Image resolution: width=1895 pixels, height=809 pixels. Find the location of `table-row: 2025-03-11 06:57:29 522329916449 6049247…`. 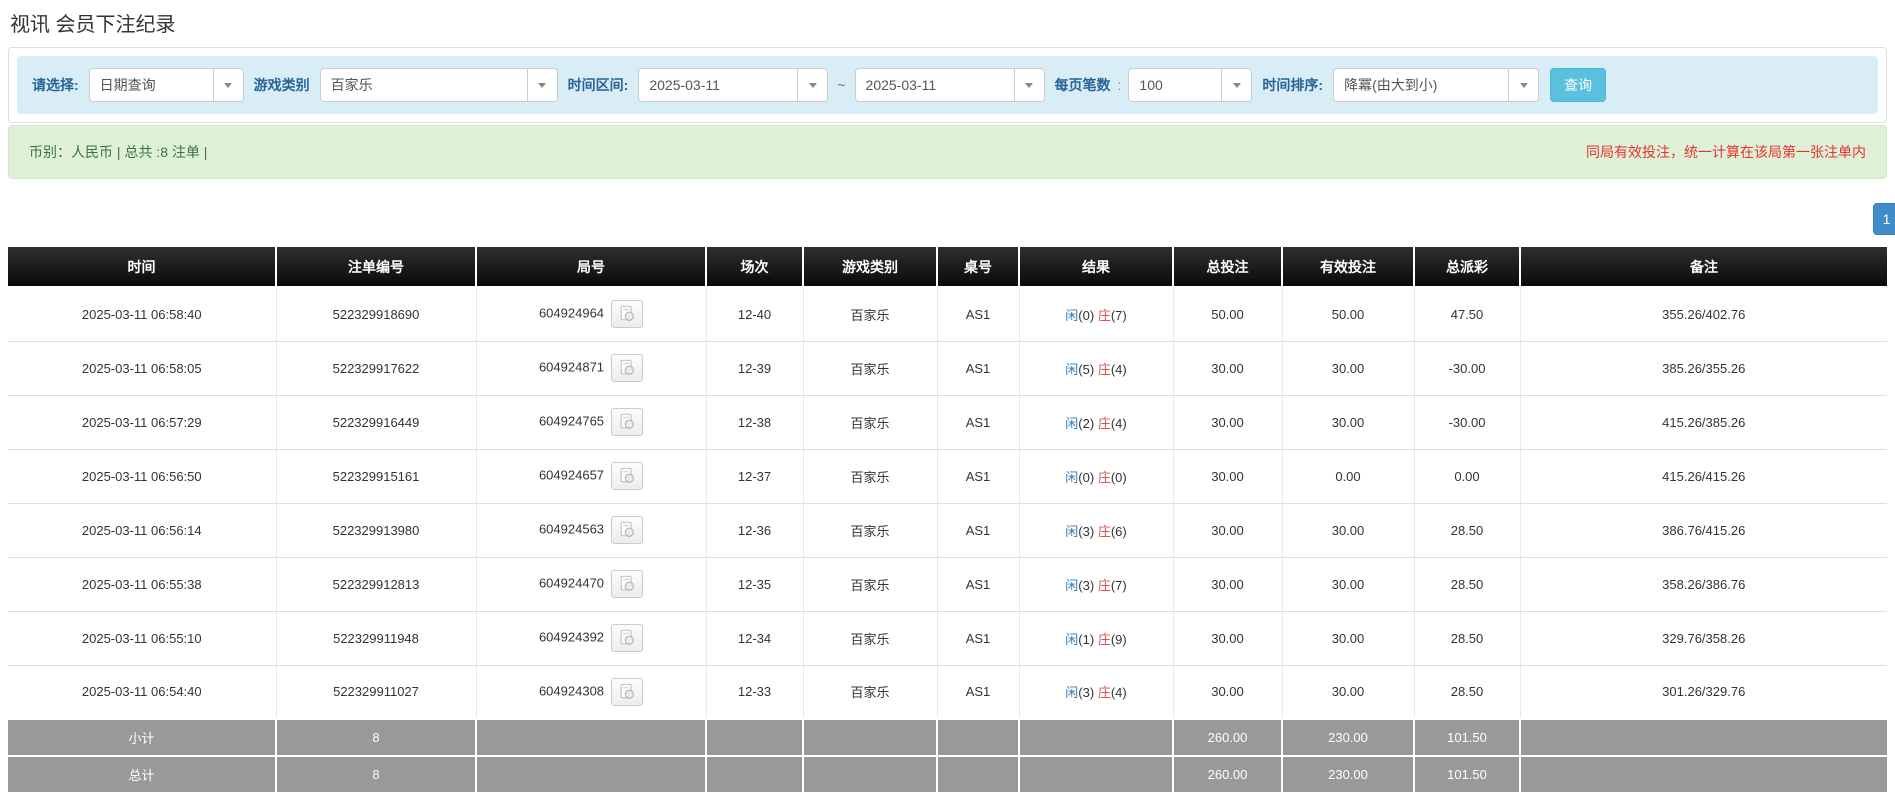

table-row: 2025-03-11 06:57:29 522329916449 6049247… is located at coordinates (947, 422).